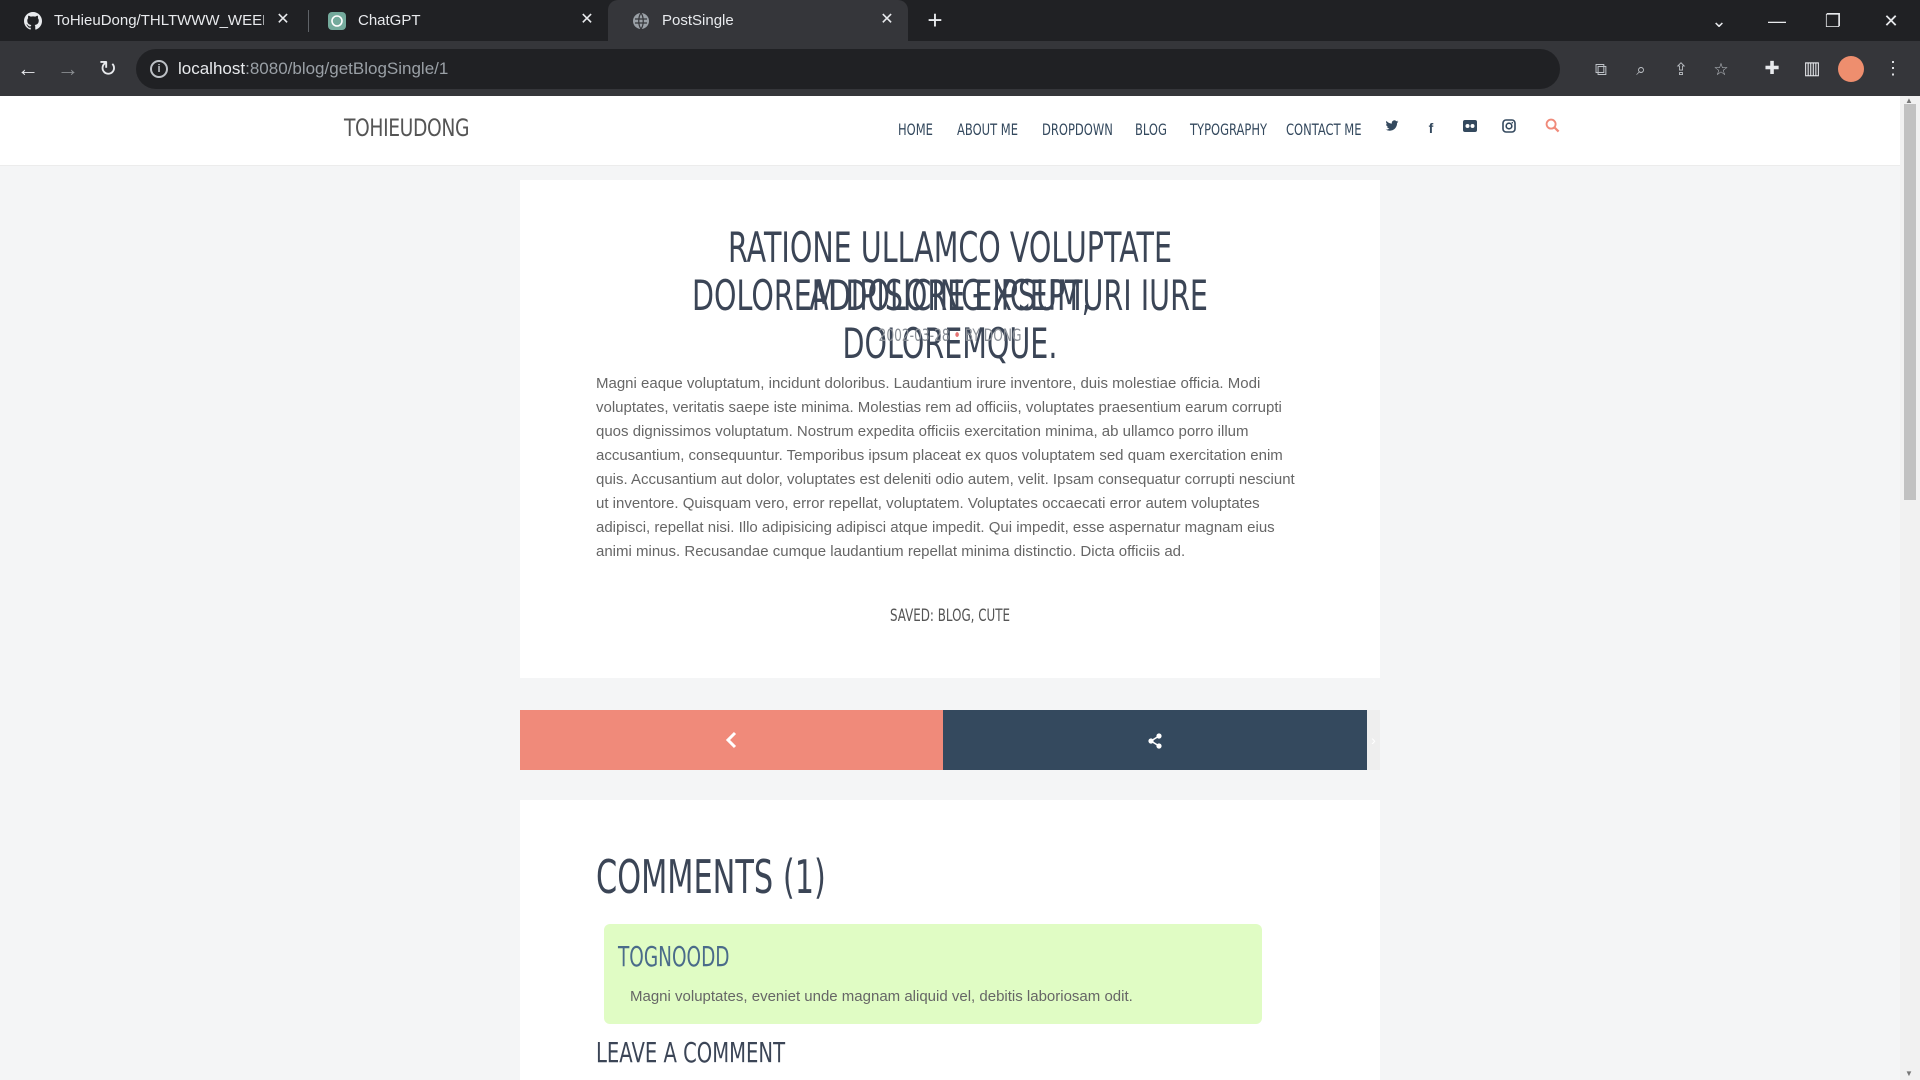 Image resolution: width=1920 pixels, height=1080 pixels. Describe the element at coordinates (1851, 69) in the screenshot. I see `profile-avatar` at that location.